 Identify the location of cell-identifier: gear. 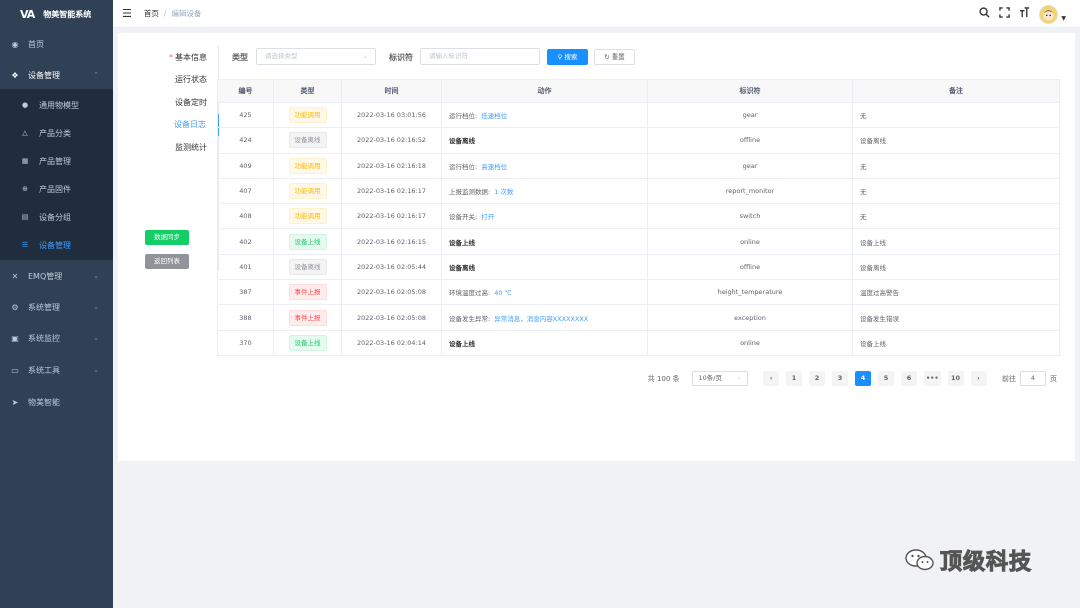
(750, 115).